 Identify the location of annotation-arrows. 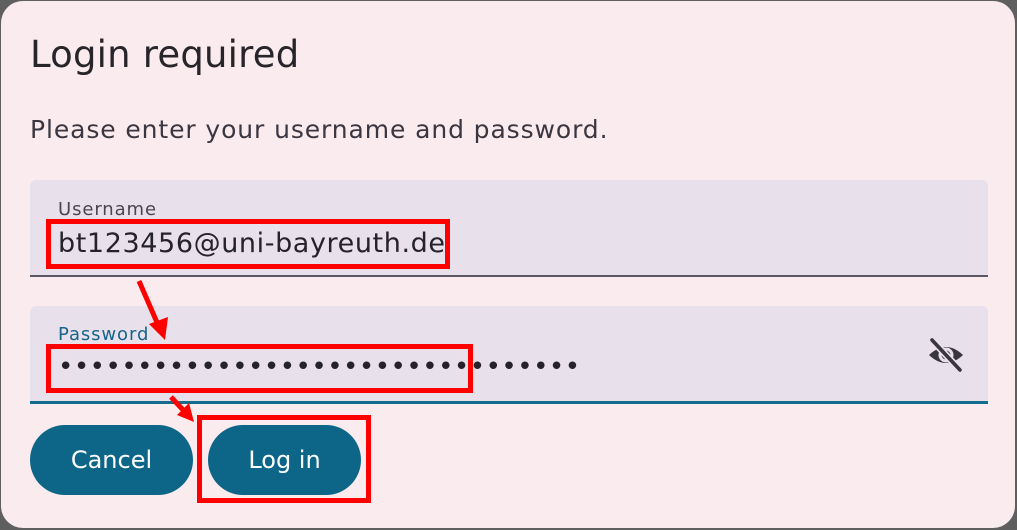
(165, 351).